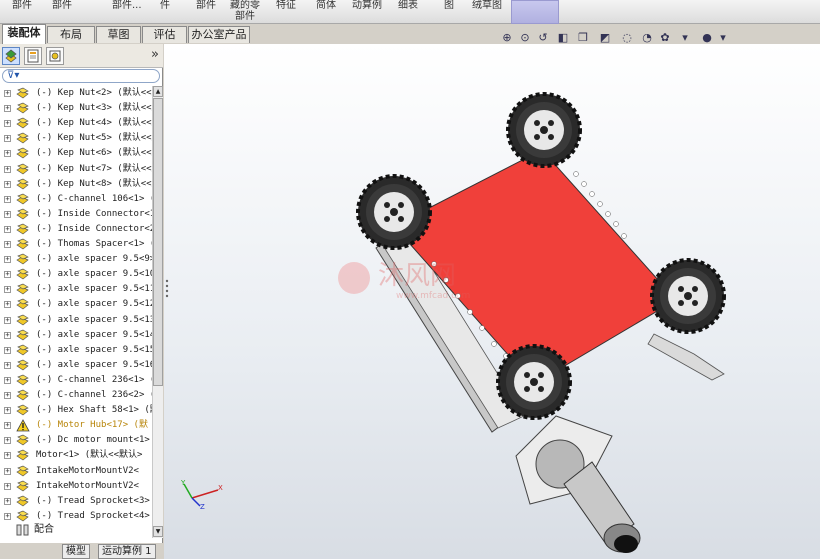 The image size is (820, 559). What do you see at coordinates (55, 56) in the screenshot?
I see `configuration-manager-tab-button` at bounding box center [55, 56].